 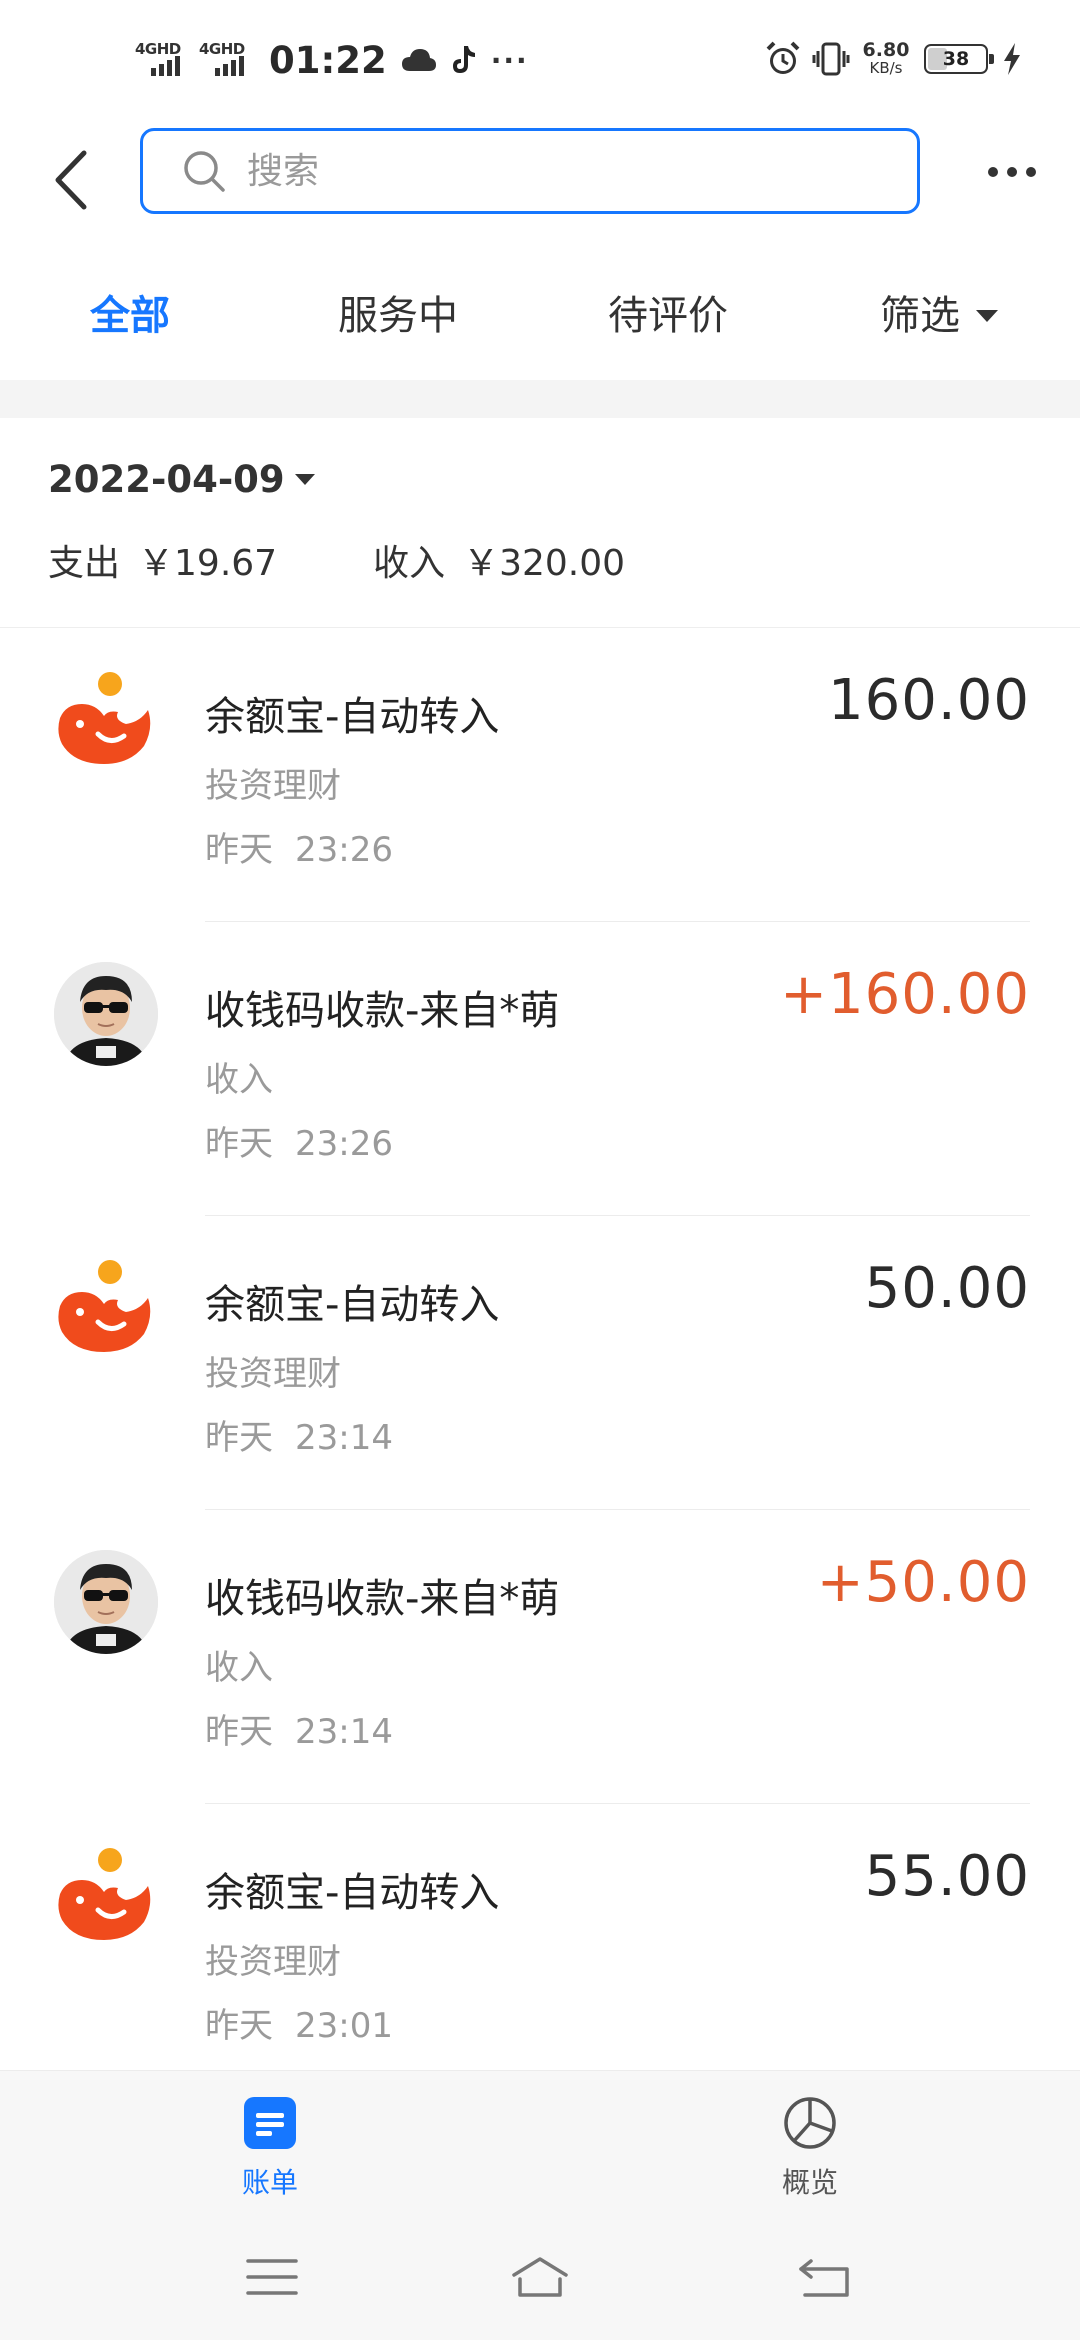 What do you see at coordinates (208, 563) in the screenshot?
I see `expense-value: ￥19.67` at bounding box center [208, 563].